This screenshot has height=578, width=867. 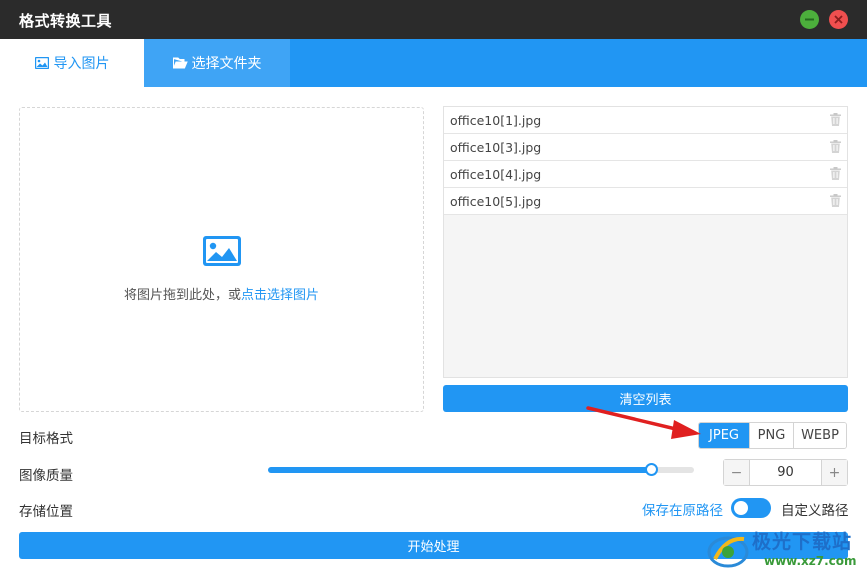 I want to click on watermark: 极光下载站 www.xz7.com, so click(x=785, y=551).